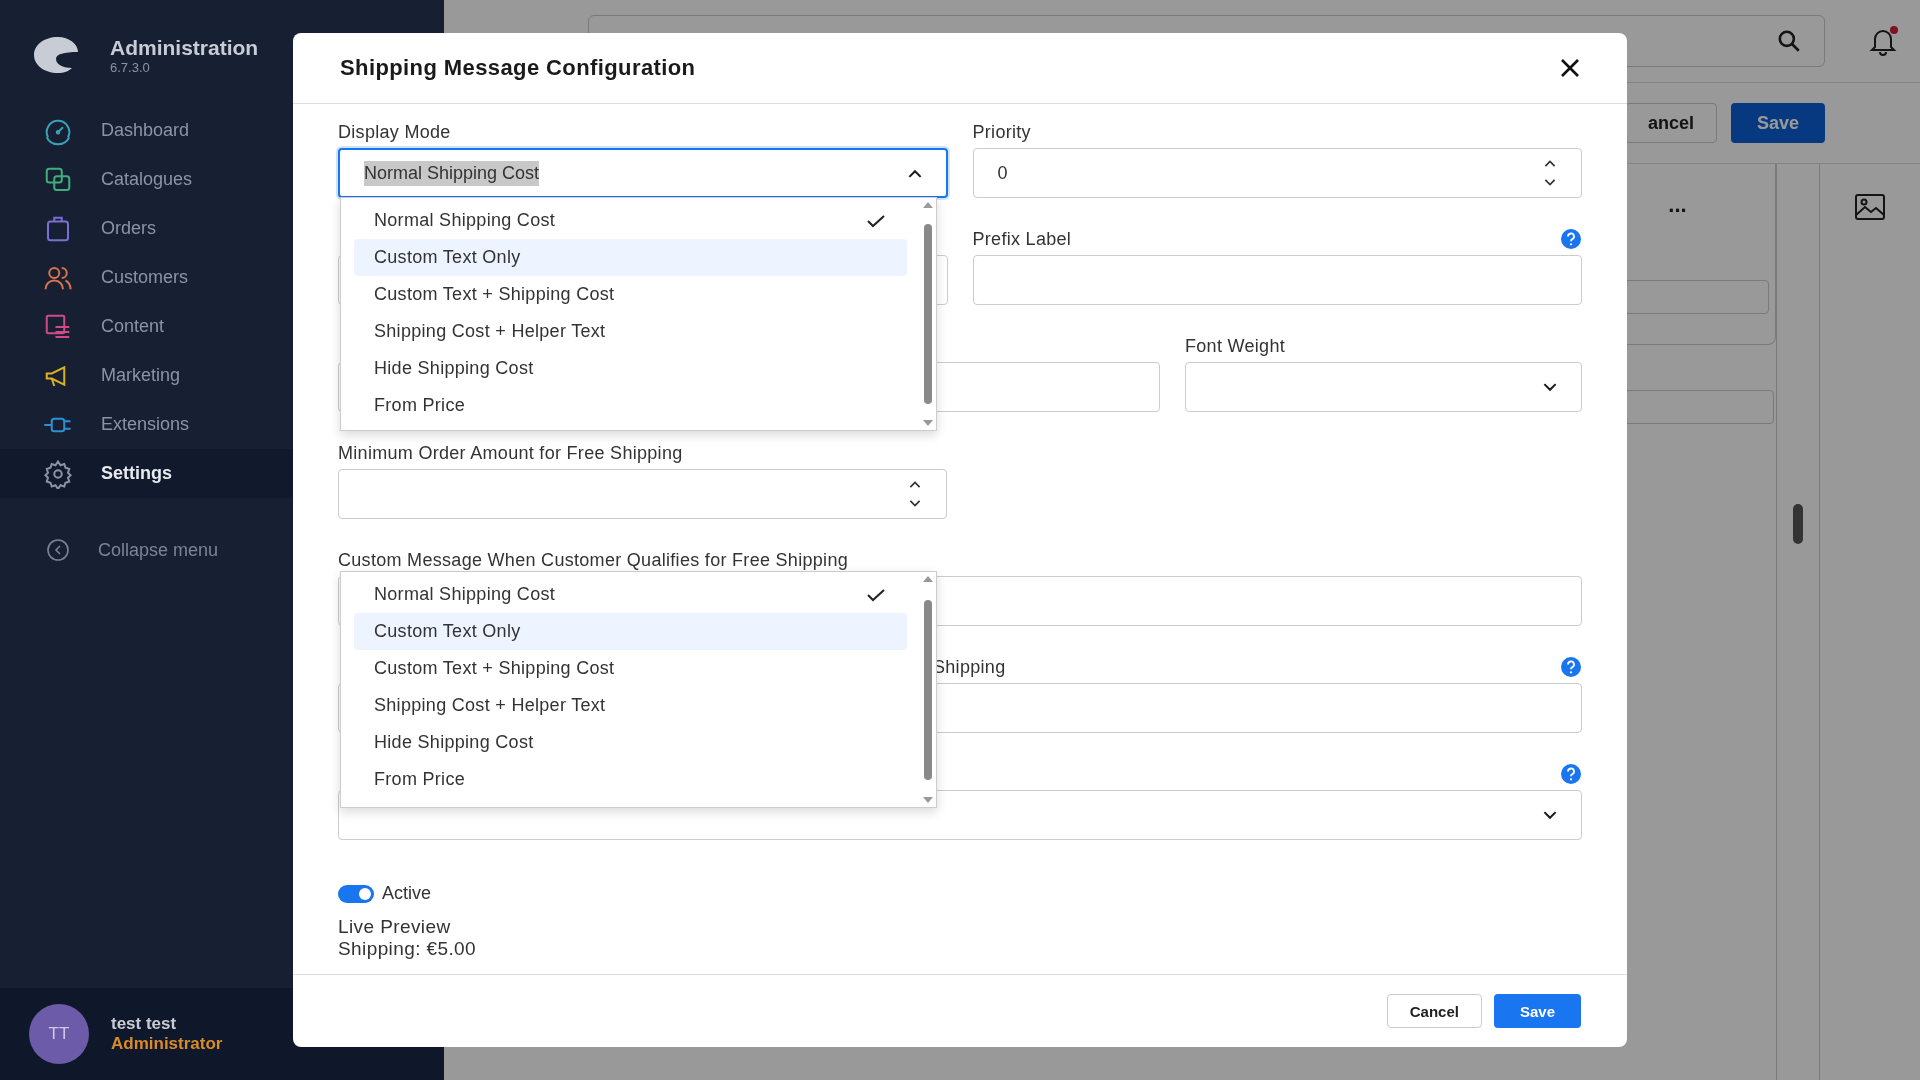 The height and width of the screenshot is (1080, 1920). I want to click on field-label: Font Weight, so click(1235, 346).